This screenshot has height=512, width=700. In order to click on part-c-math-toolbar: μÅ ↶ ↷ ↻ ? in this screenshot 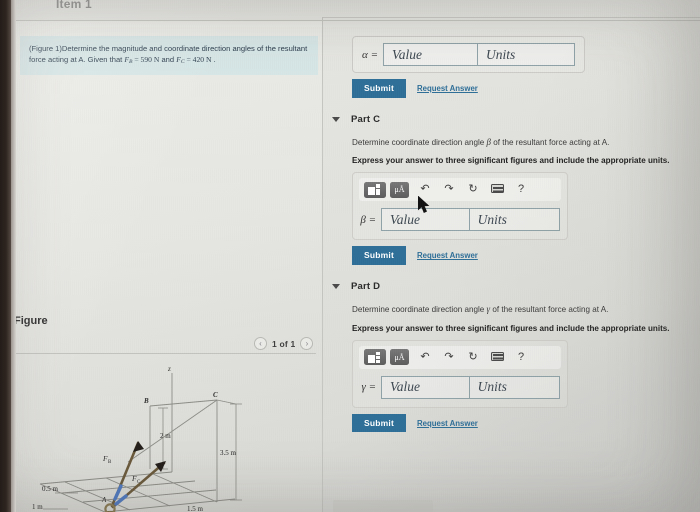, I will do `click(460, 190)`.